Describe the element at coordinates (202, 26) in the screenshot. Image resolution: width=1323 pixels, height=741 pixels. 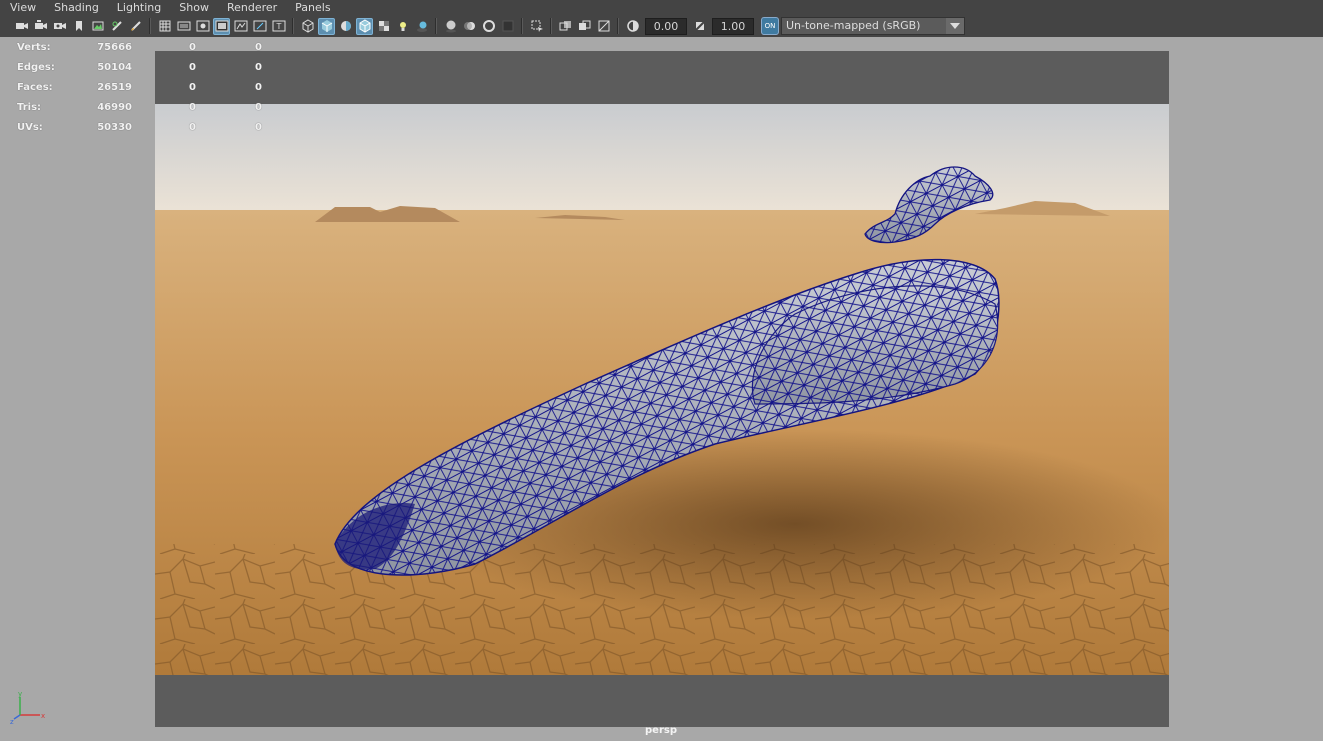
I see `resolution-gate-icon` at that location.